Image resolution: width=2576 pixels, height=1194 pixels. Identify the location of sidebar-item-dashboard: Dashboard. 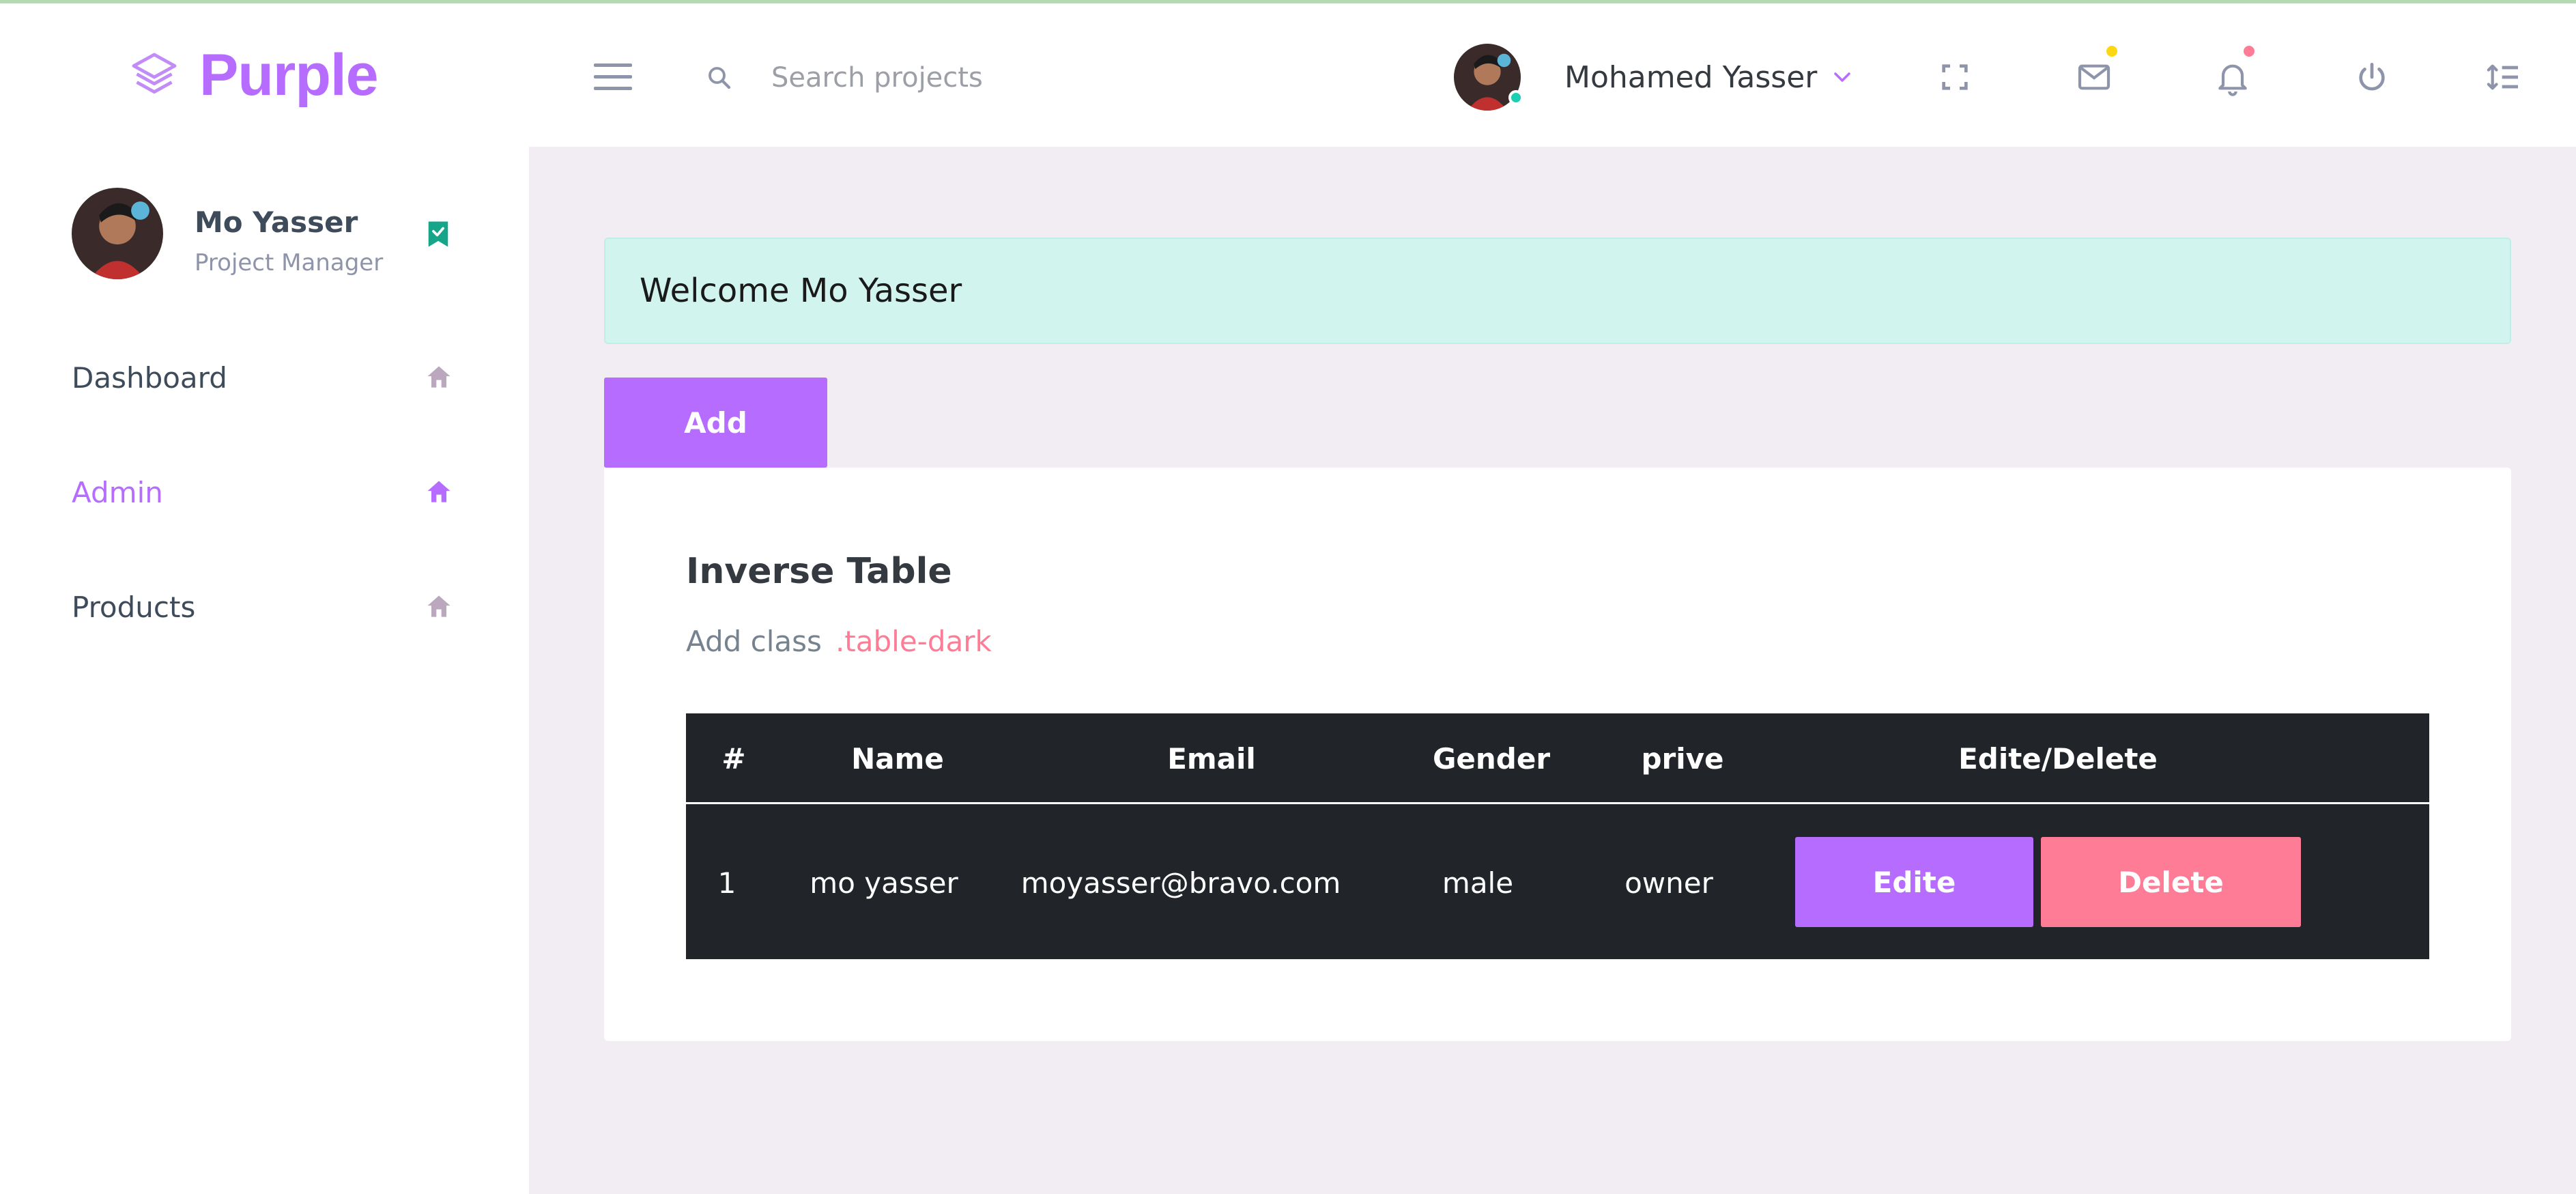
(263, 377).